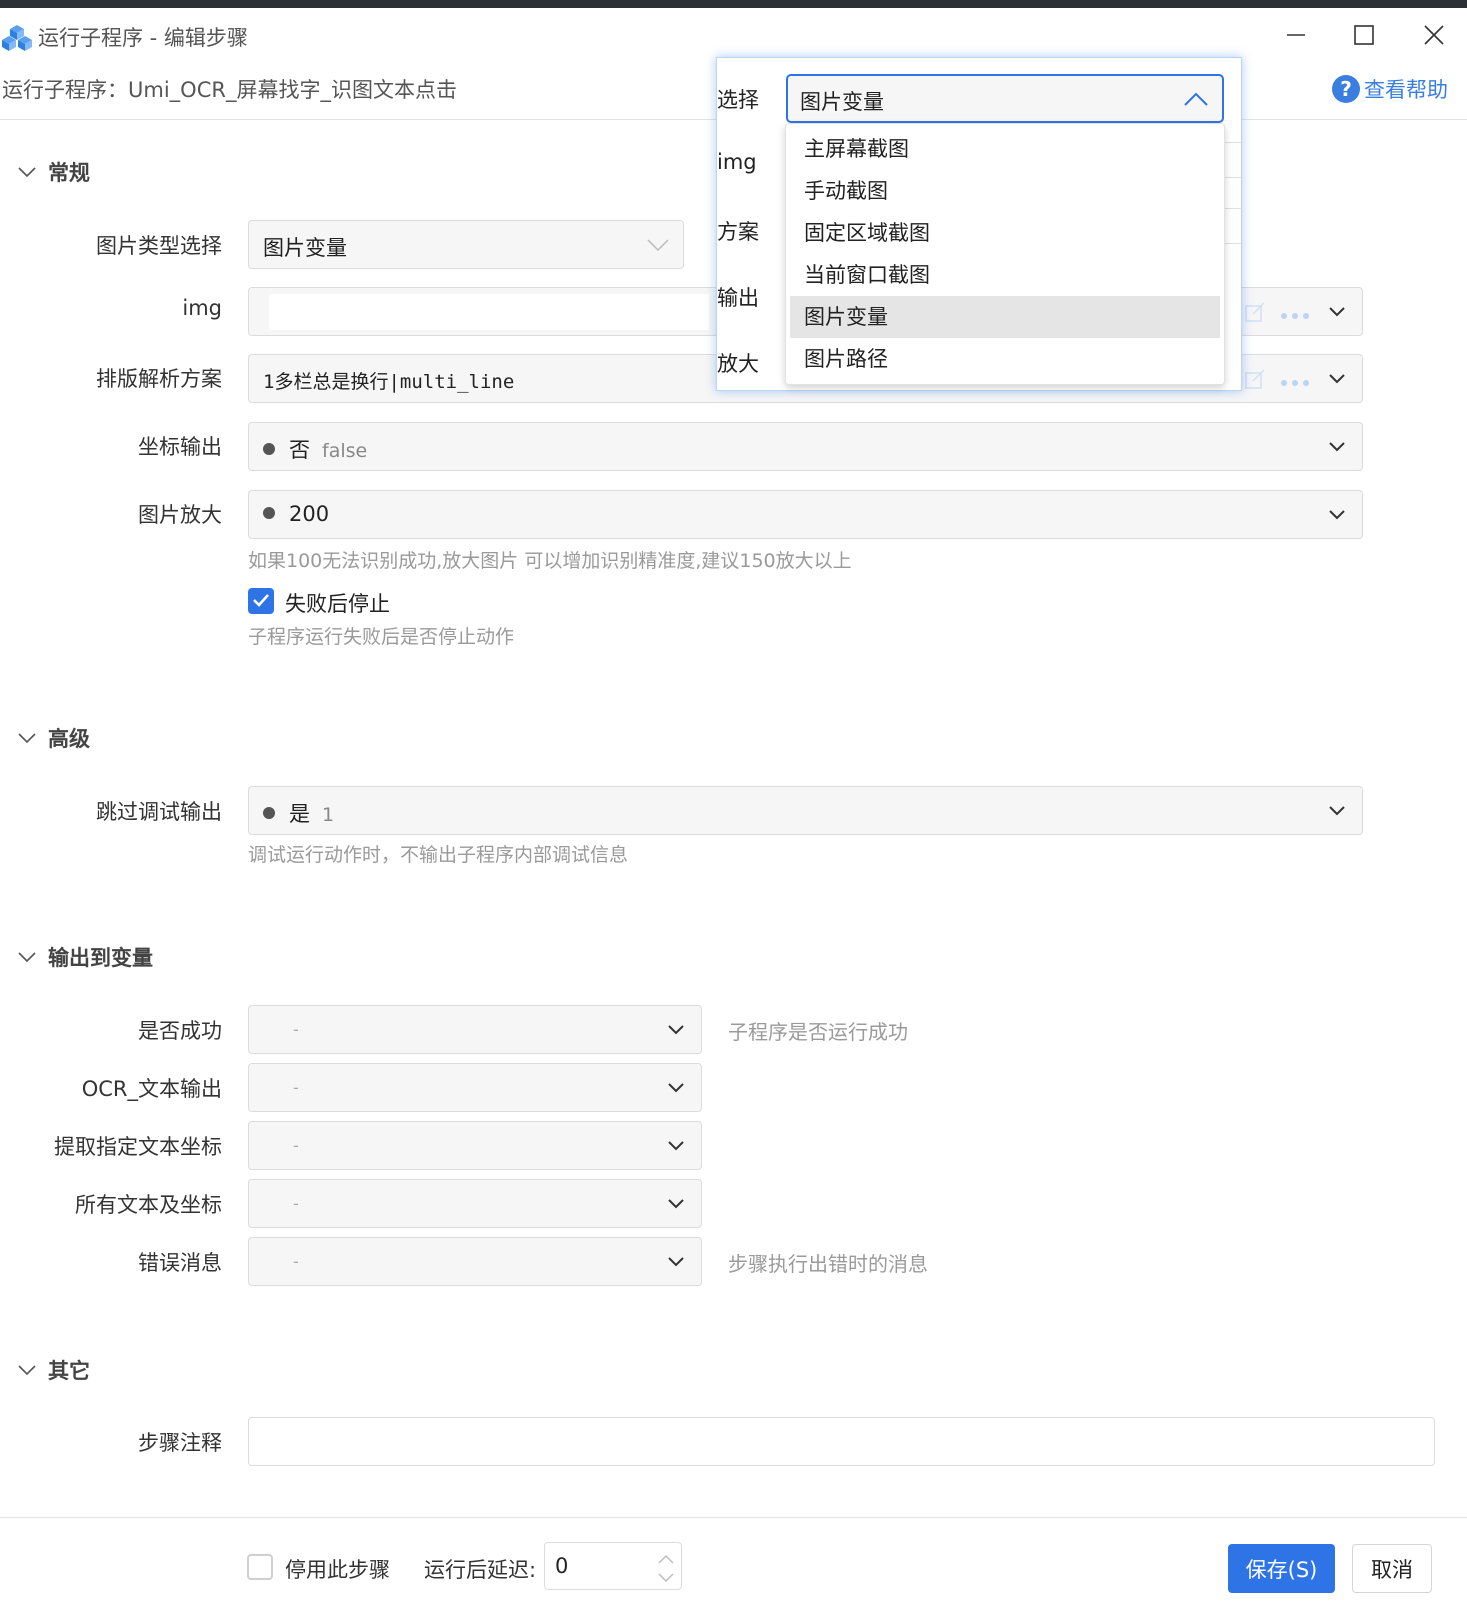 The height and width of the screenshot is (1617, 1467). I want to click on error-msg-var-select: -, so click(475, 1261).